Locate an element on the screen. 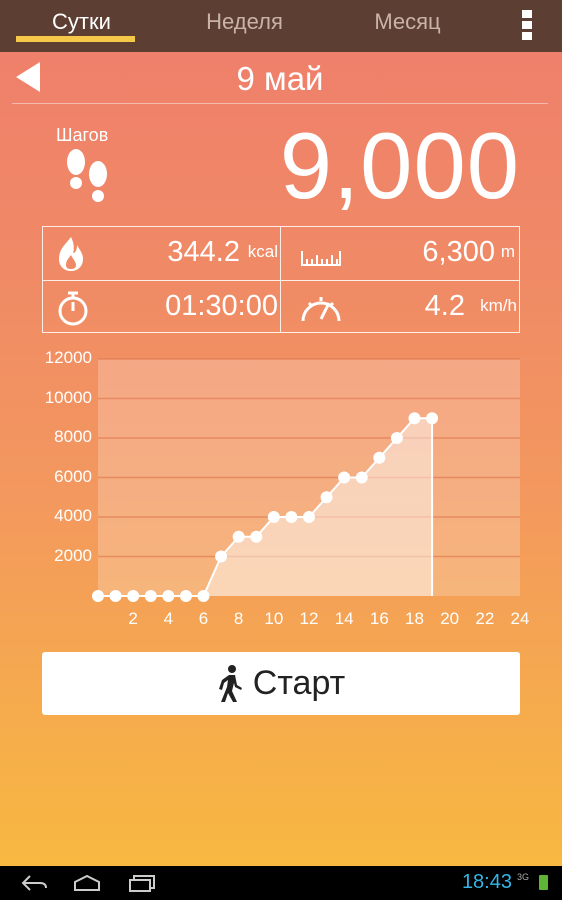  nav-recent-apps-icon is located at coordinates (142, 883).